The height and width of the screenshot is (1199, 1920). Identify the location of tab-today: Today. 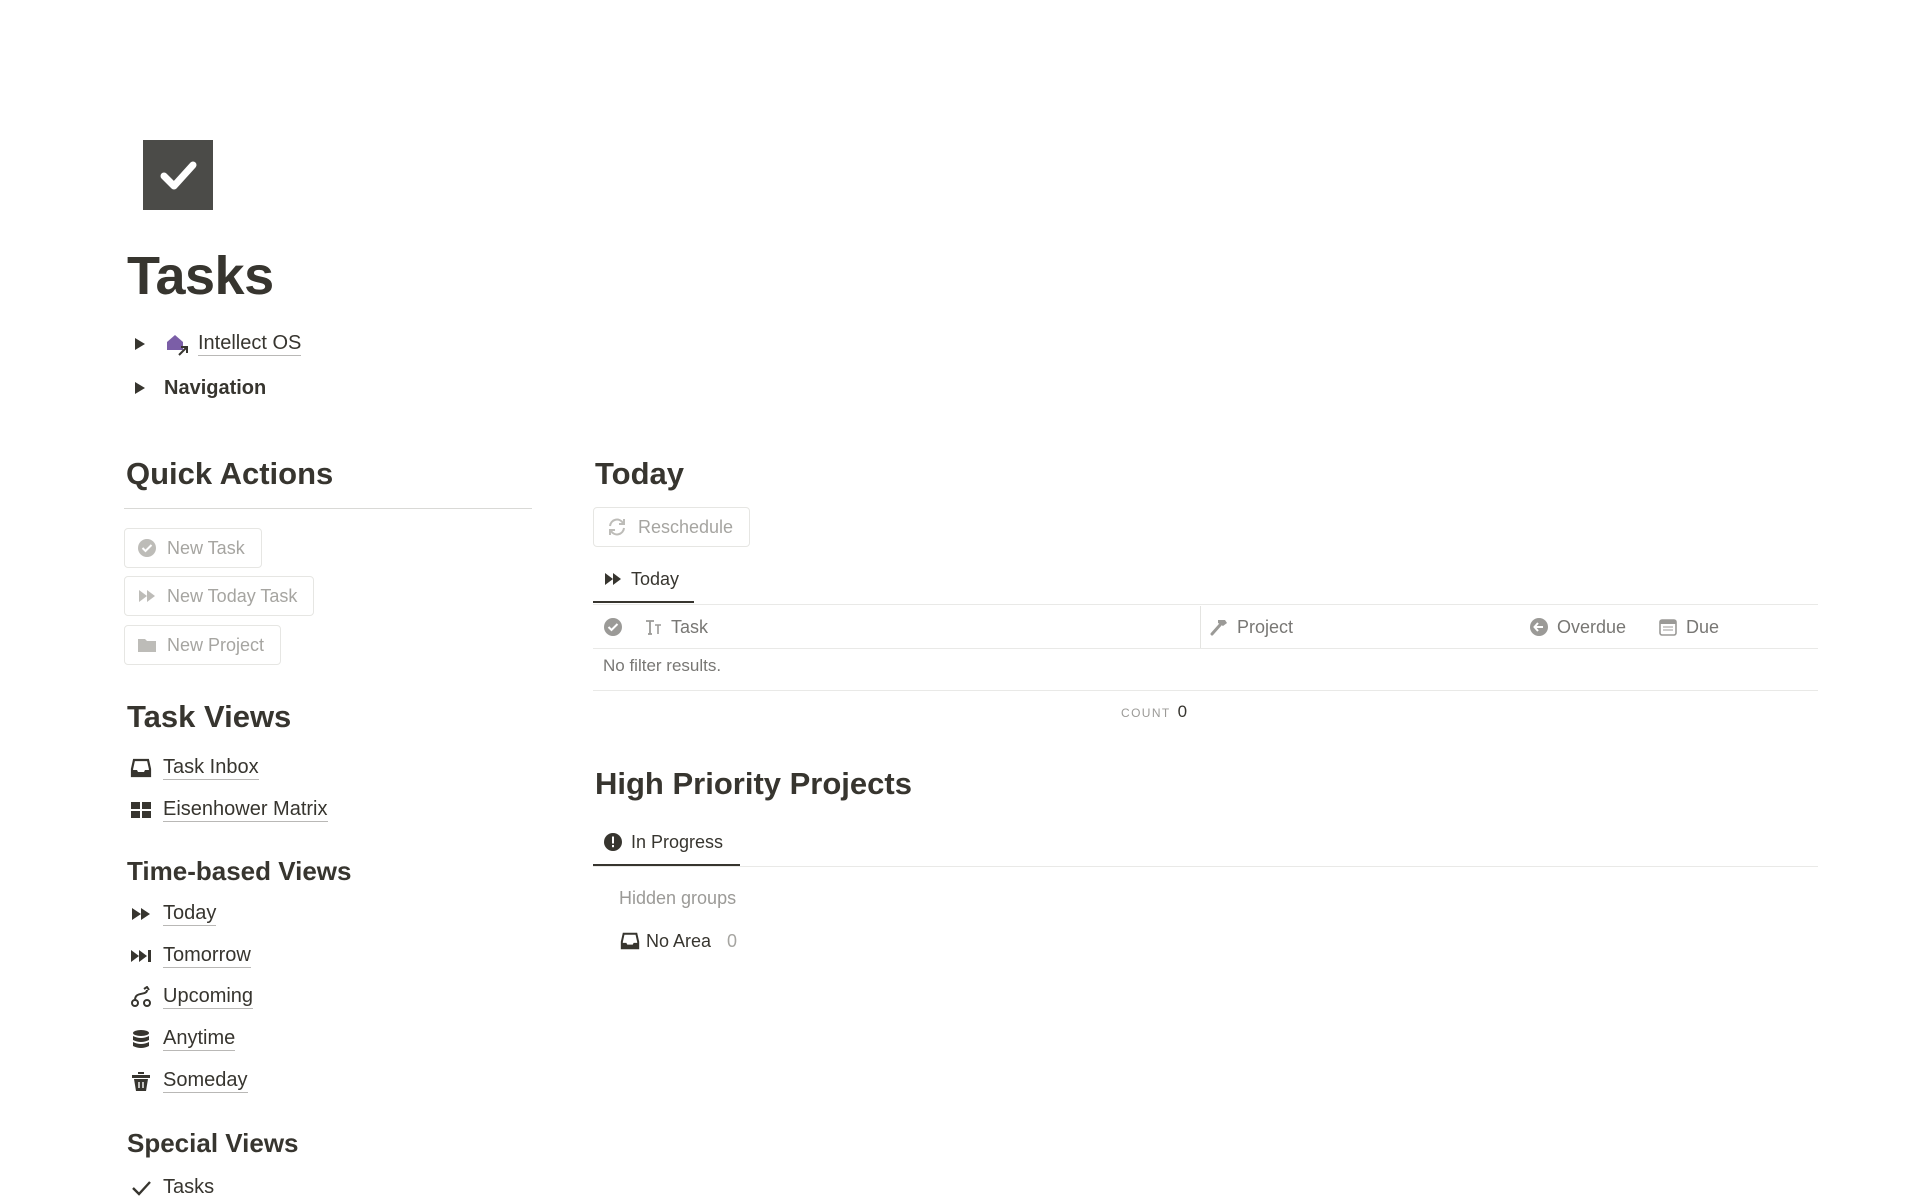
(642, 579).